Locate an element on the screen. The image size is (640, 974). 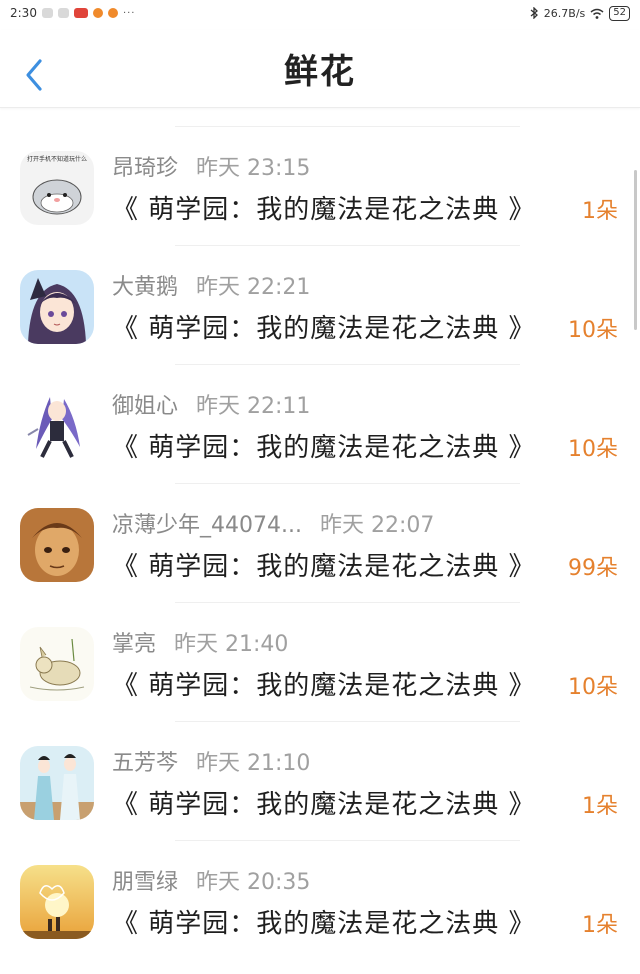
gift-meta: 凉薄少年_44074... 昨天 22:07 is located at coordinates (273, 523).